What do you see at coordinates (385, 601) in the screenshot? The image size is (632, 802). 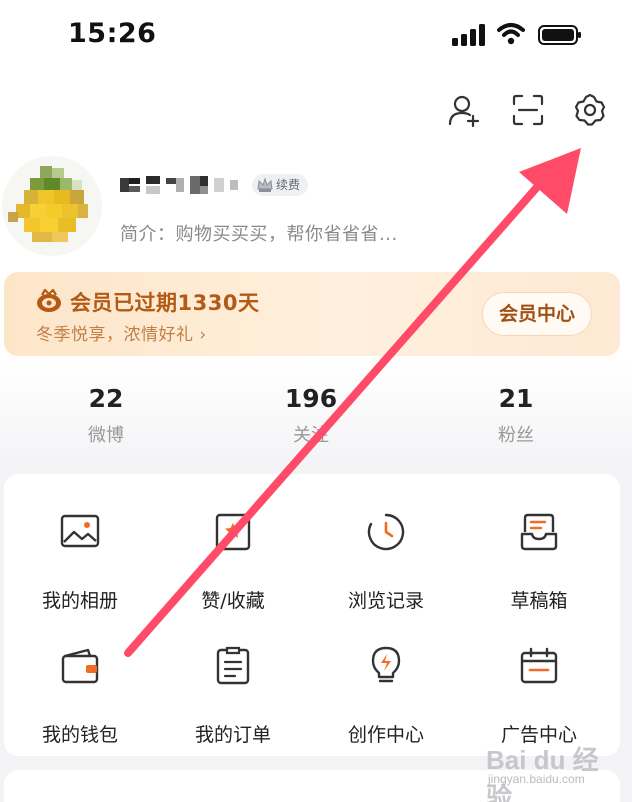 I see `grid-label: 浏览记录` at bounding box center [385, 601].